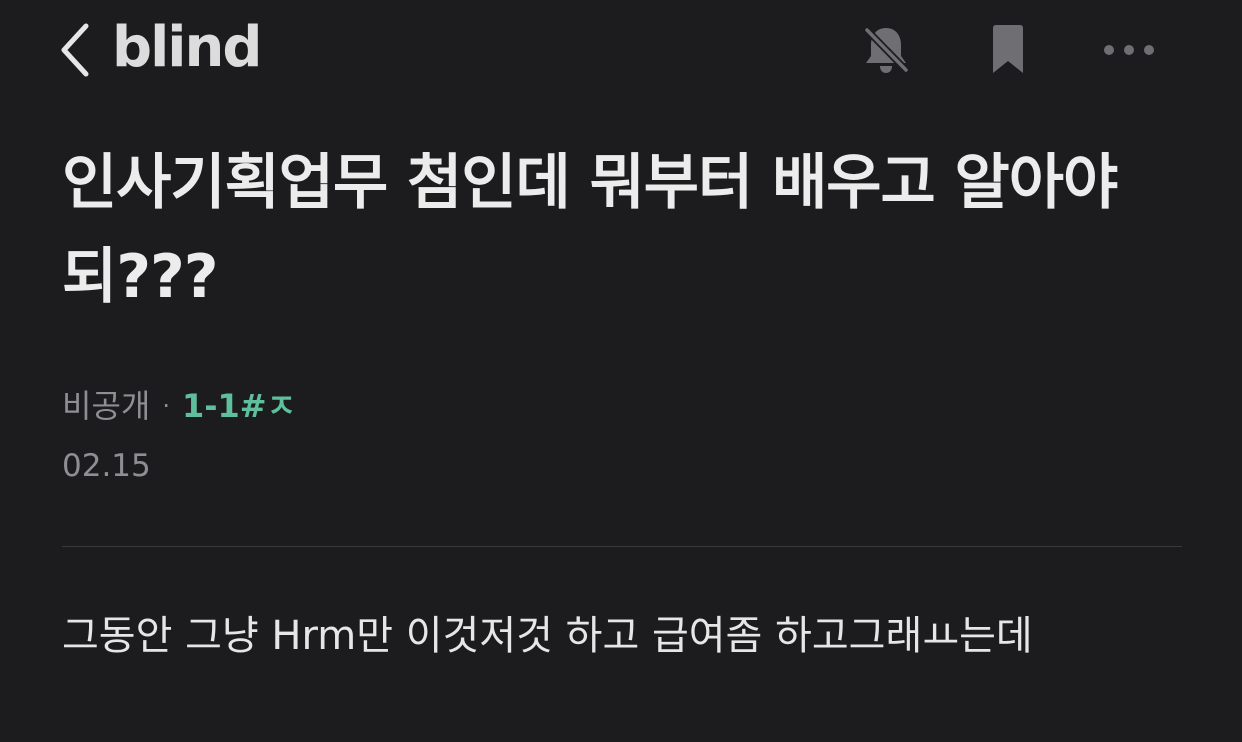  Describe the element at coordinates (187, 48) in the screenshot. I see `blind-logo: blind` at that location.